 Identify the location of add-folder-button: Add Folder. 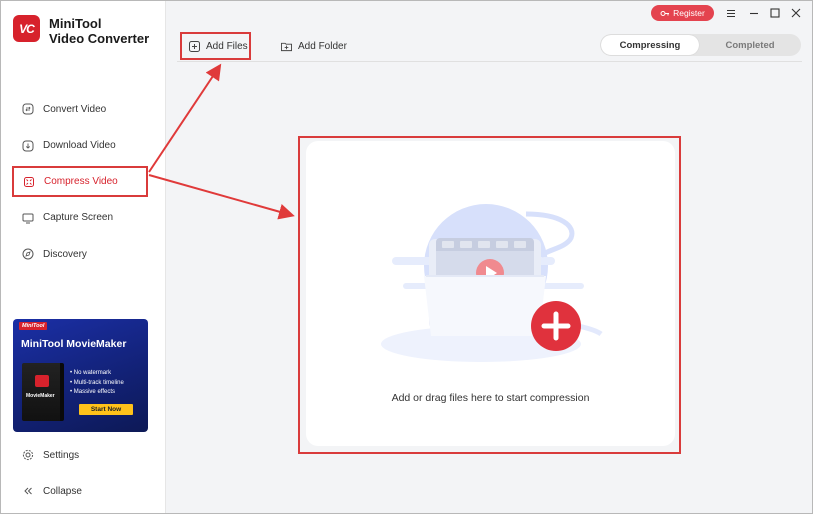
(314, 46).